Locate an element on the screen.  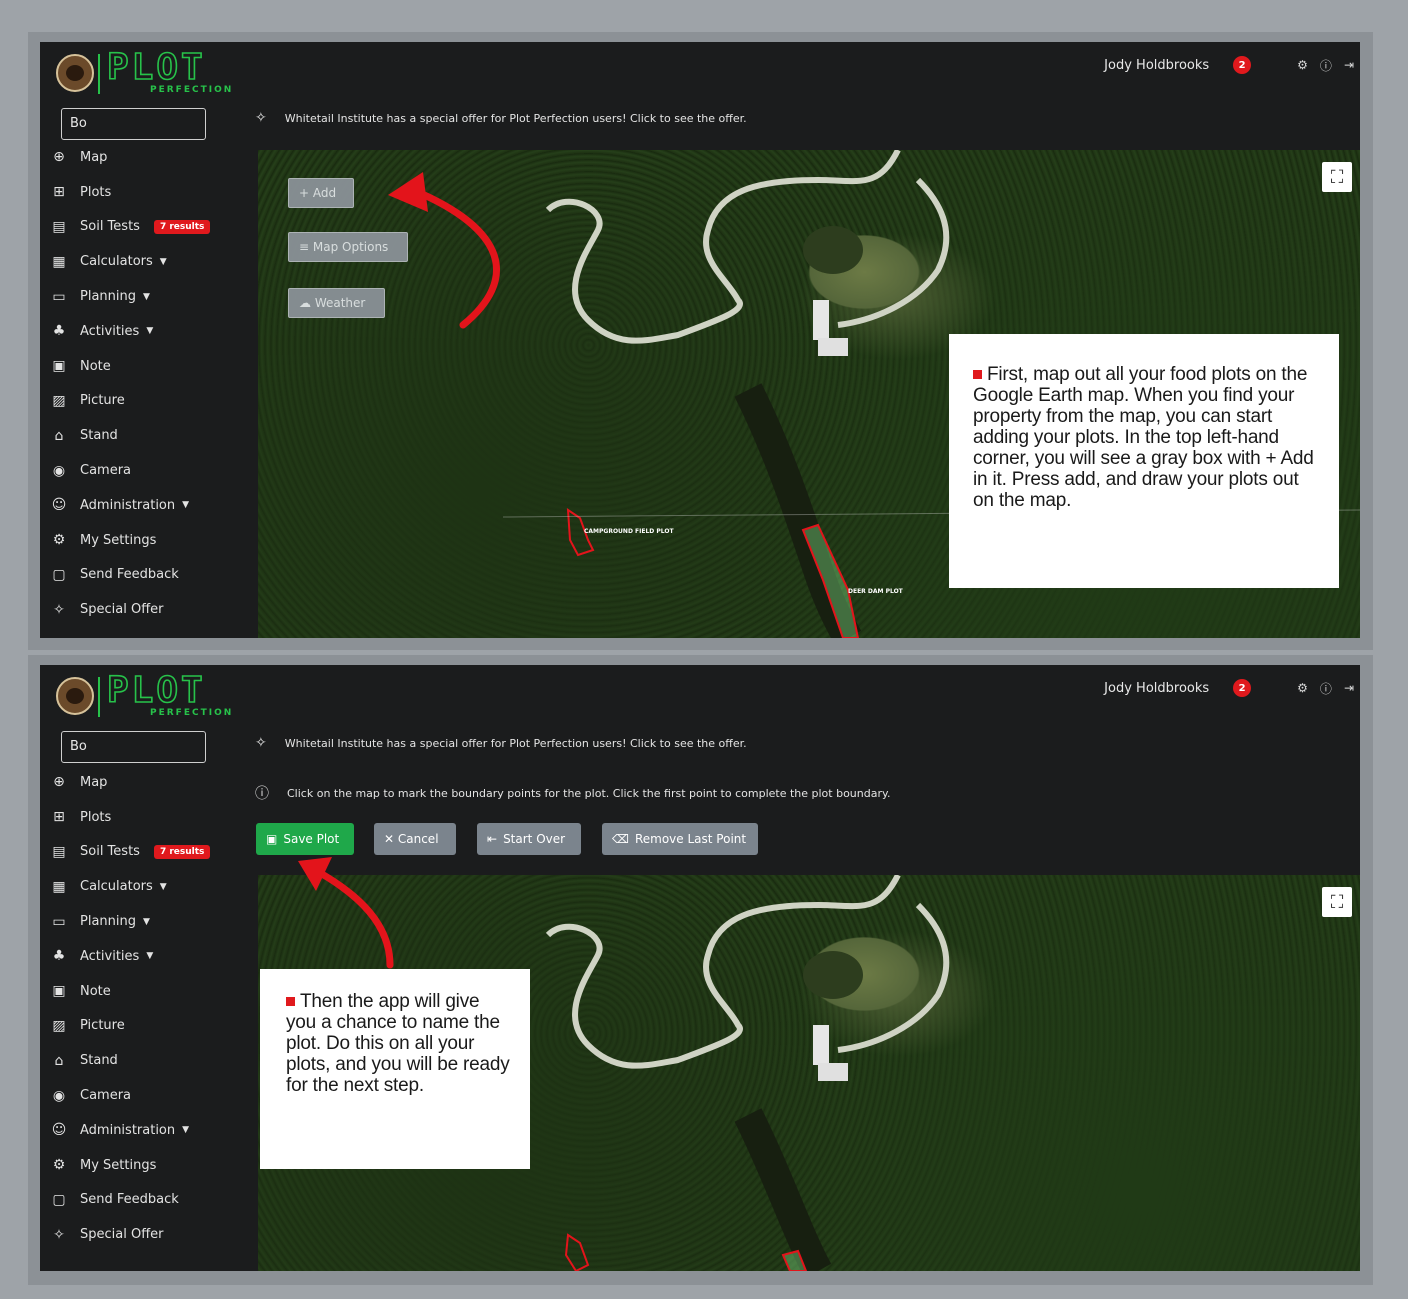
save-plot-button: ▣ Save Plot is located at coordinates (305, 839).